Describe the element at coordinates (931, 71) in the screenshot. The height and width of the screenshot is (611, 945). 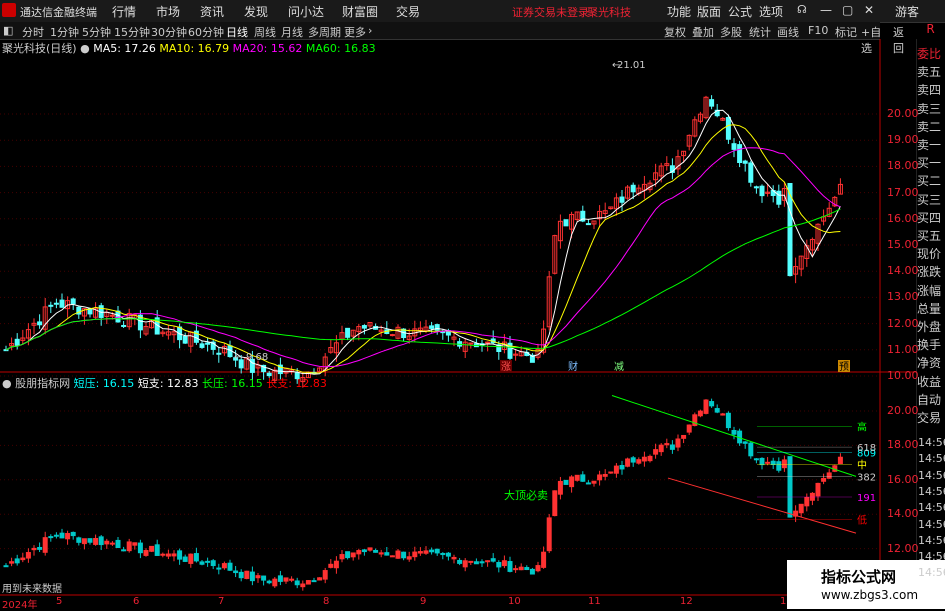
I see `side-panel-item: 卖五` at that location.